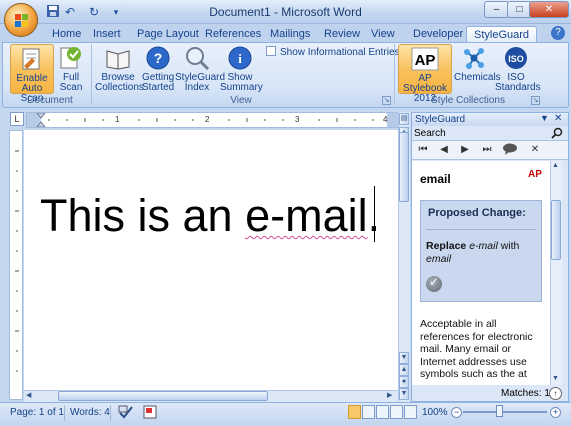  I want to click on show-summary-label-2: Summary, so click(241, 87).